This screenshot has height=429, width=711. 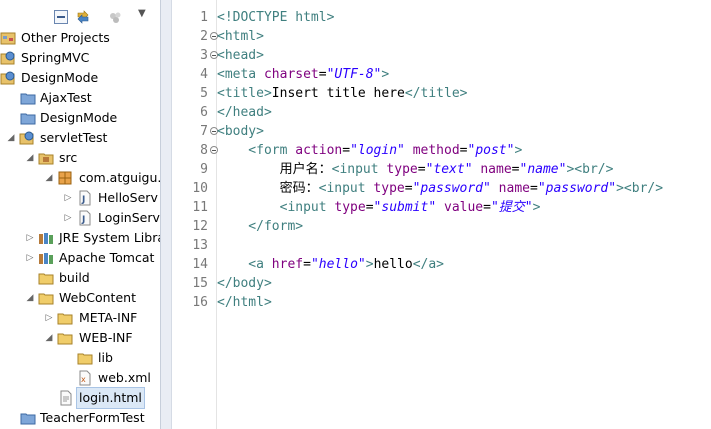 What do you see at coordinates (204, 17) in the screenshot?
I see `line-number-text: 1` at bounding box center [204, 17].